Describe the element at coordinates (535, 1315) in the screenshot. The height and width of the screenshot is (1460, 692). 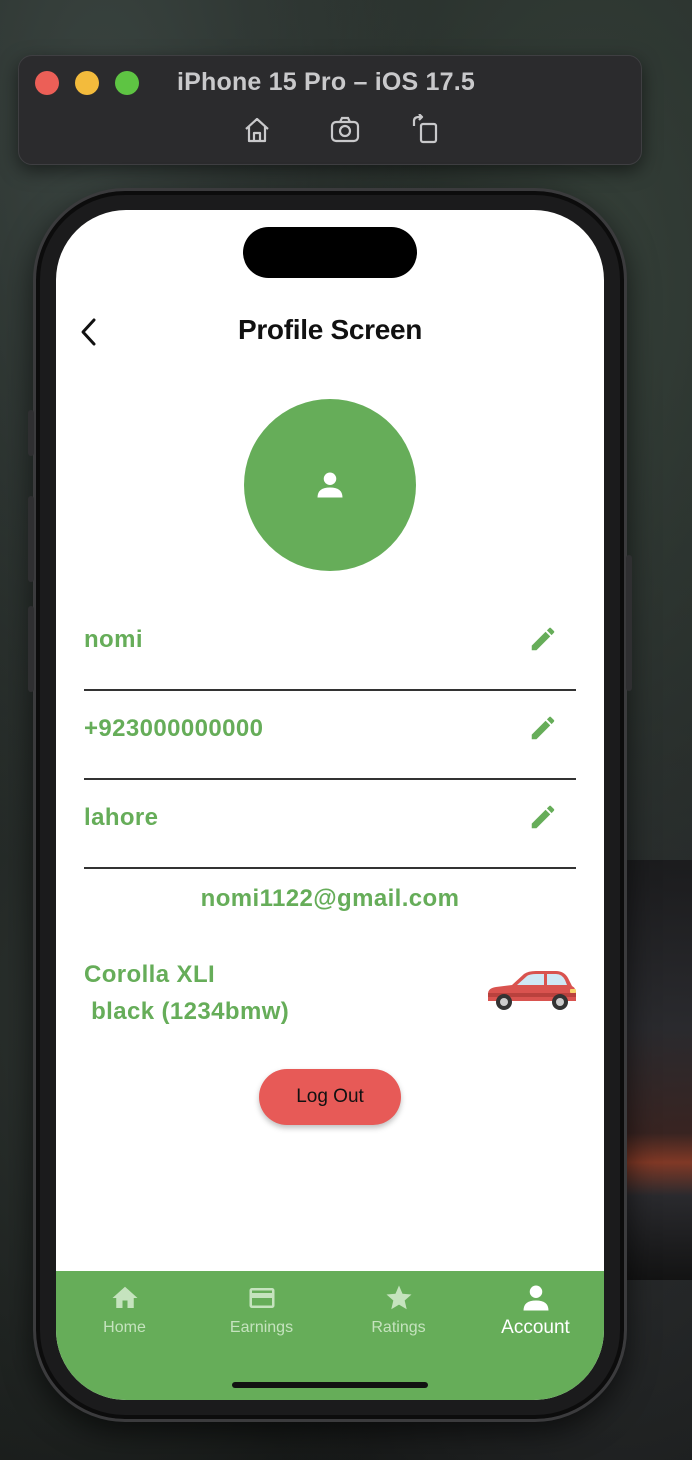
I see `nav-item-account: Account` at that location.